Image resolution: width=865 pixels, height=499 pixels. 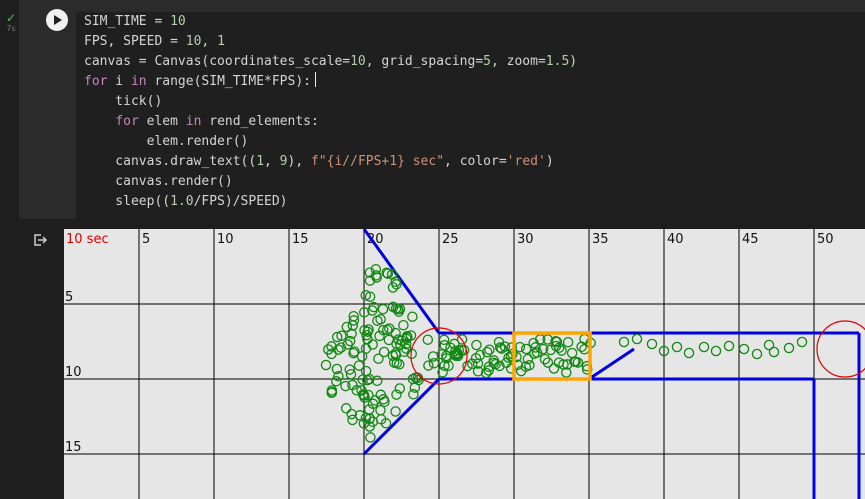 What do you see at coordinates (41, 359) in the screenshot?
I see `output-gutter` at bounding box center [41, 359].